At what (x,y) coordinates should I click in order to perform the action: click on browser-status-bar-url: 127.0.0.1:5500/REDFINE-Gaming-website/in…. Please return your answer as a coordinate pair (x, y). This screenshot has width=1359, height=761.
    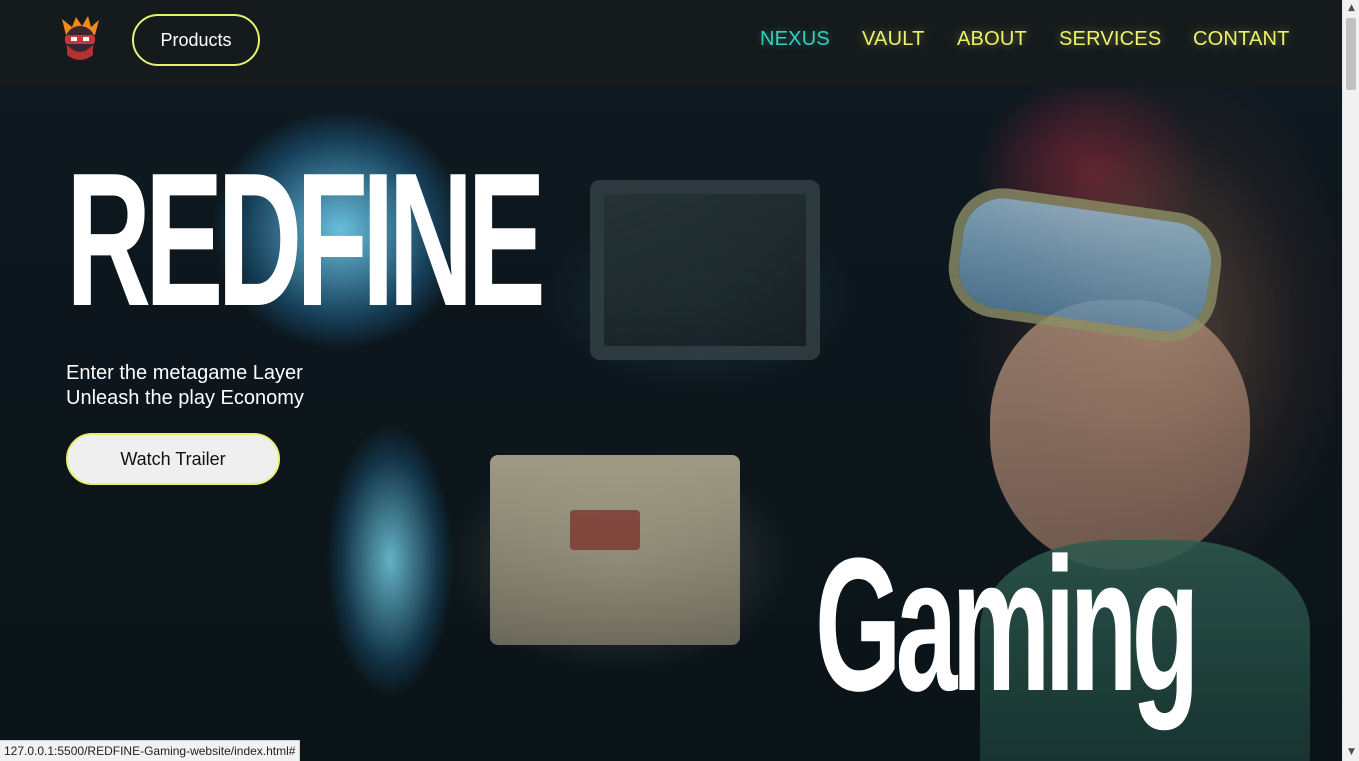
    Looking at the image, I should click on (150, 750).